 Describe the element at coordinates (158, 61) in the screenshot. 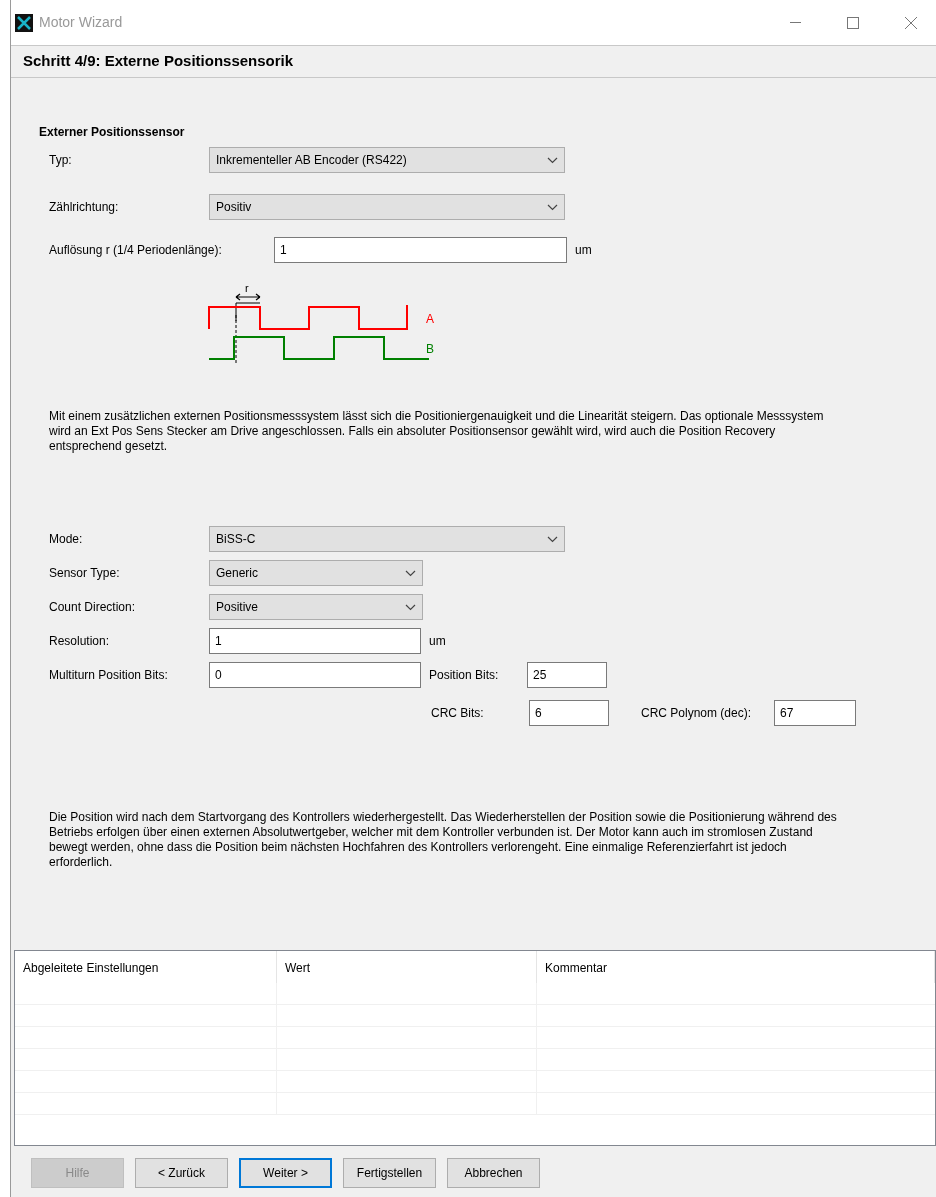

I see `step-title: Schritt 4/9: Externe Positionssensorik` at that location.